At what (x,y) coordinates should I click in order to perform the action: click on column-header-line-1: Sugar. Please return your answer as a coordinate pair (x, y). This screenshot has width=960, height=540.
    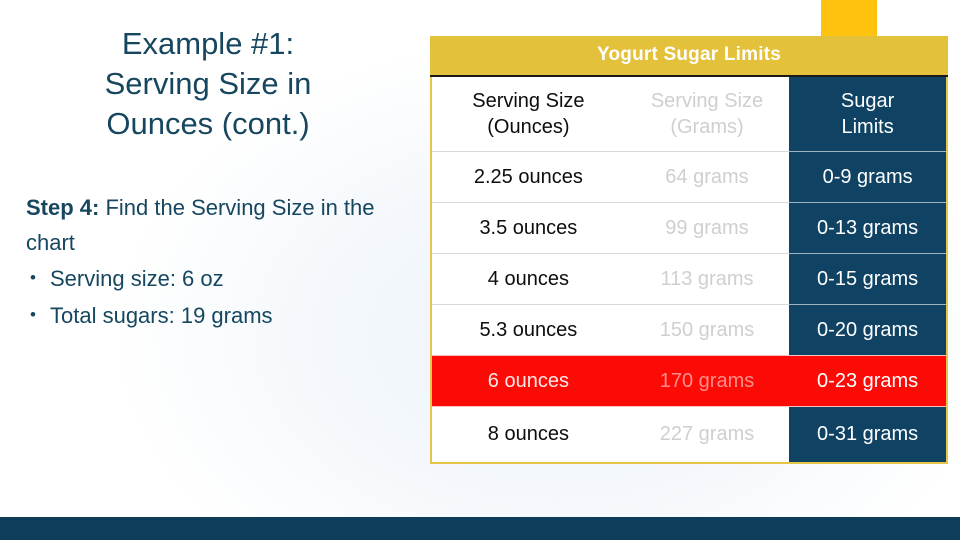
    Looking at the image, I should click on (867, 101).